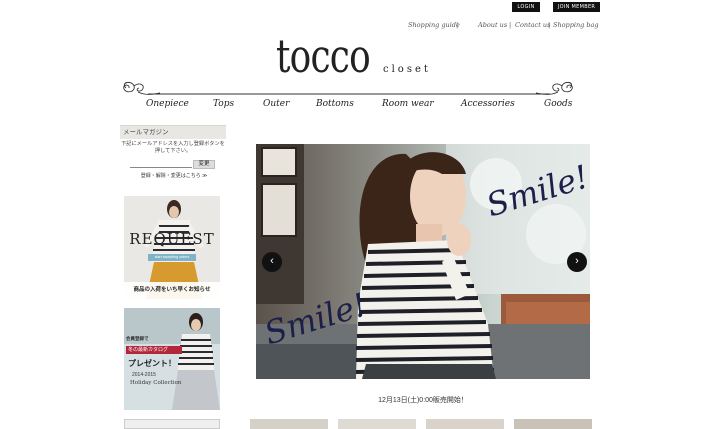  Describe the element at coordinates (137, 338) in the screenshot. I see `catalog-tag-1: 会員登録で` at that location.